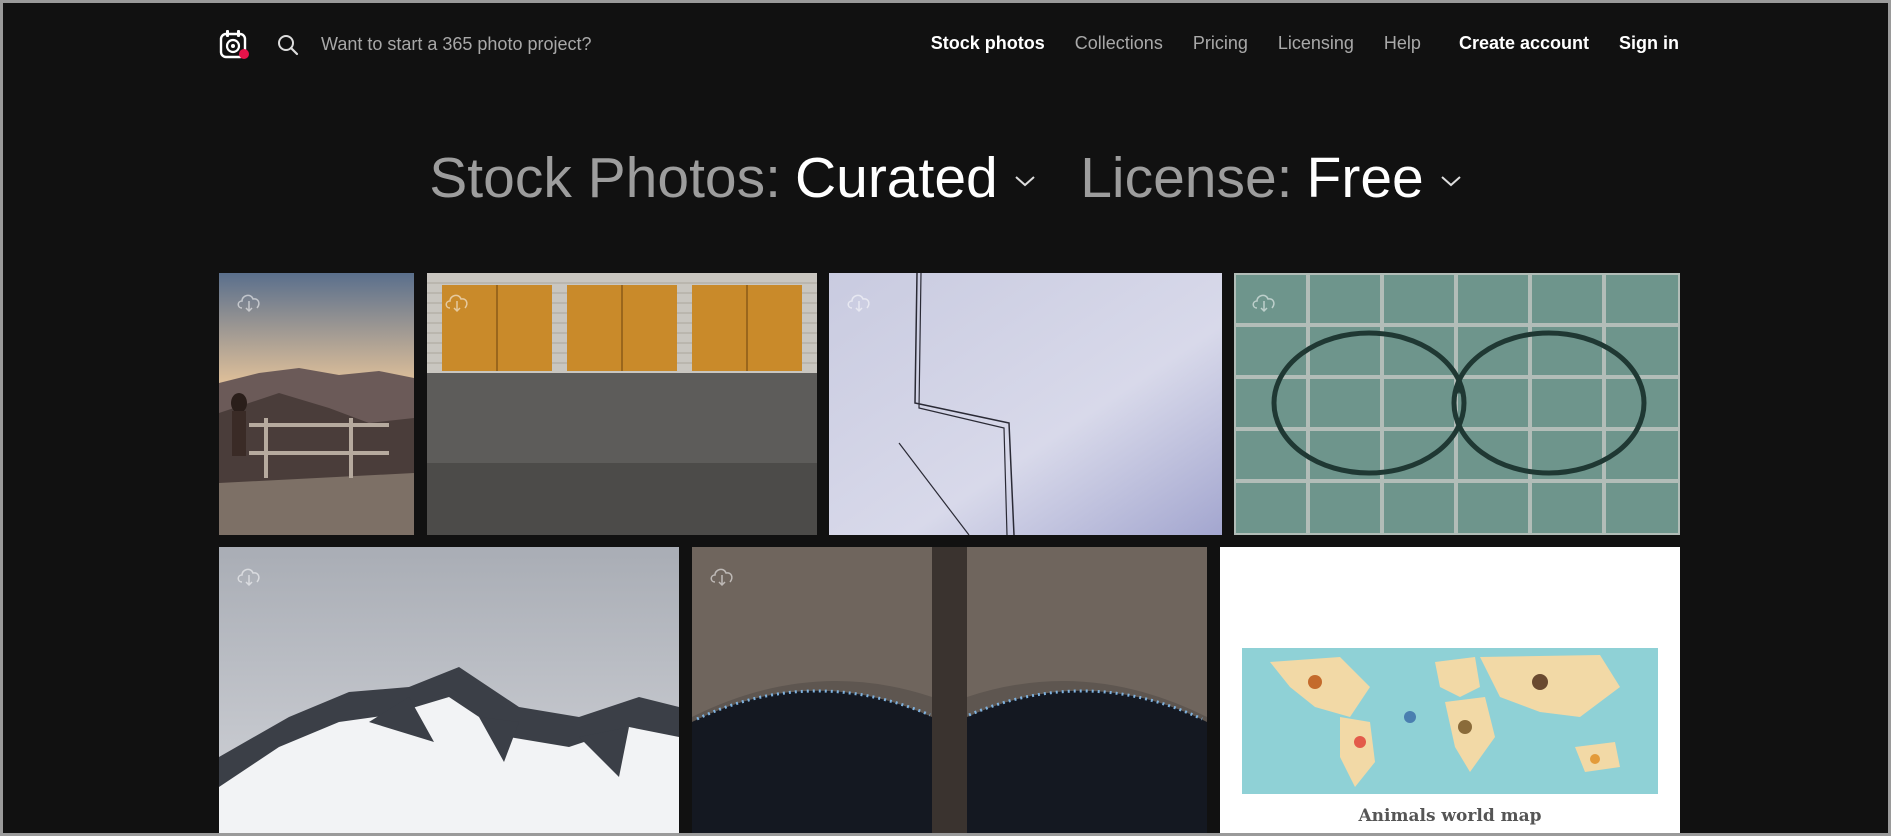 The height and width of the screenshot is (836, 1891). I want to click on license-filter-label: License:, so click(1186, 178).